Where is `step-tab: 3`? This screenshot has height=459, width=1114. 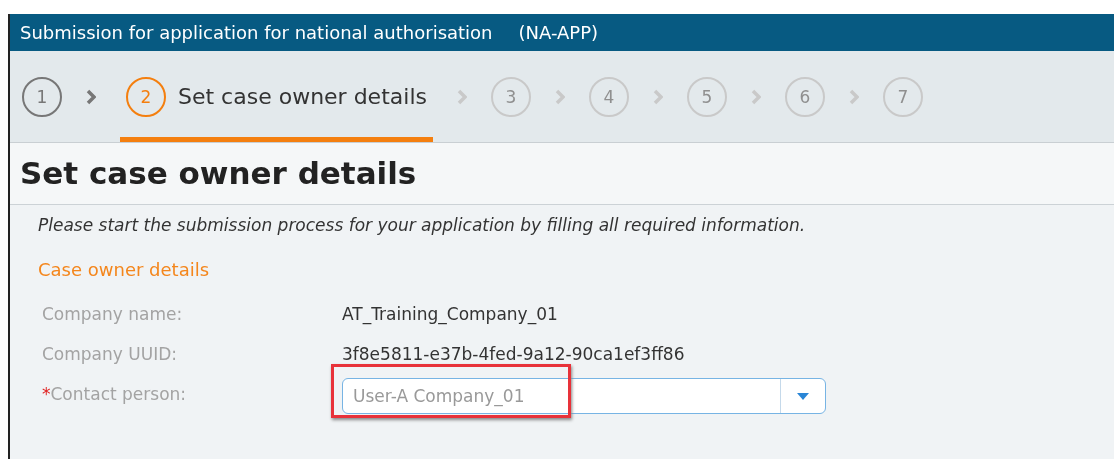 step-tab: 3 is located at coordinates (510, 96).